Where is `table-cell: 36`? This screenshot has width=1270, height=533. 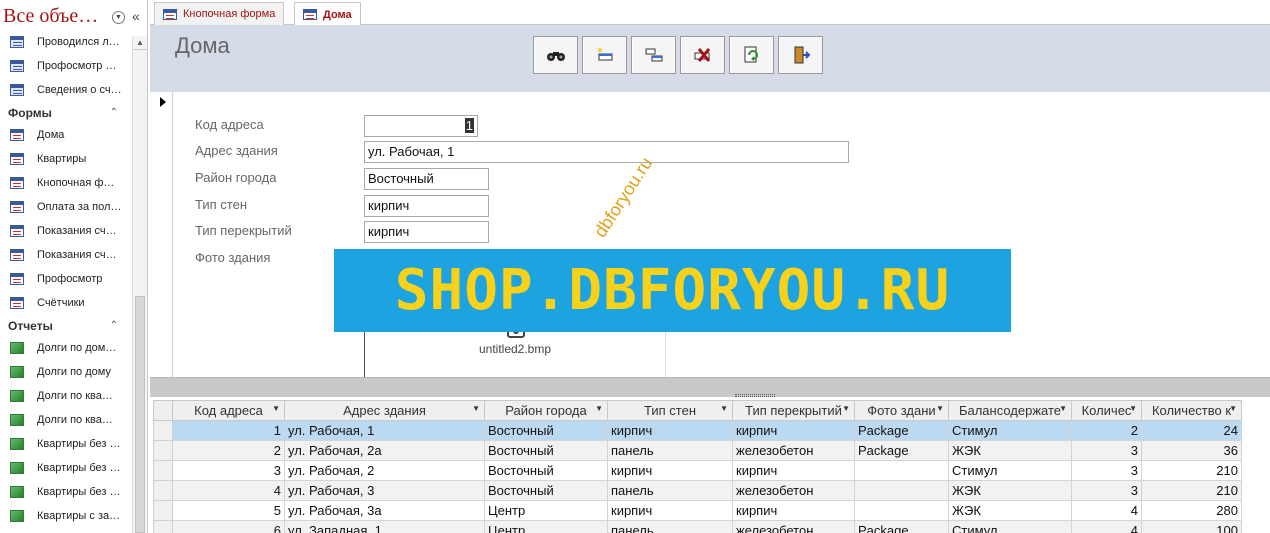
table-cell: 36 is located at coordinates (1191, 450).